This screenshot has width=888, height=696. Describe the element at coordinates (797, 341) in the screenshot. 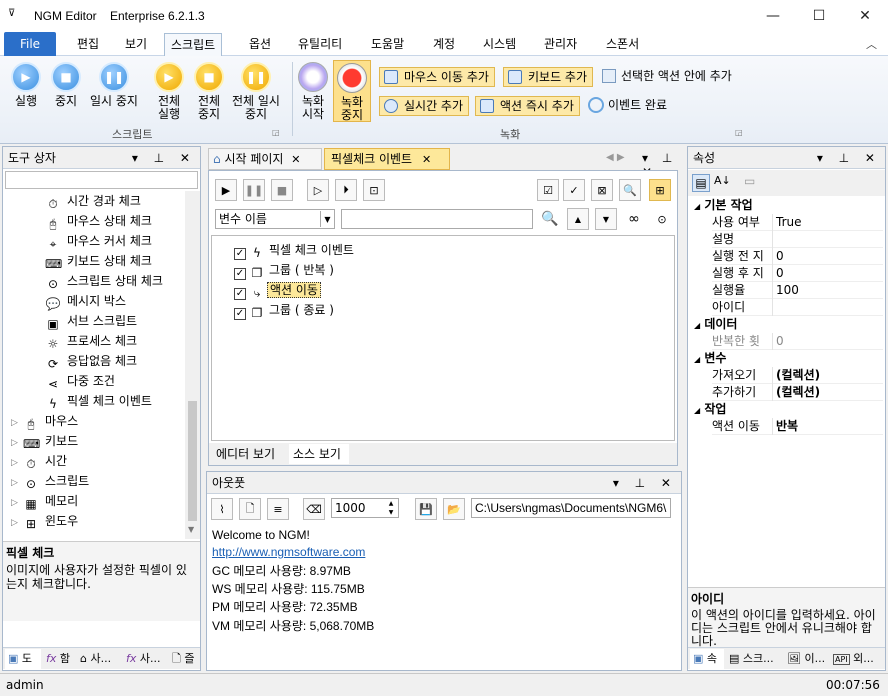

I see `prop-repeat-count: 반복한 횟0` at that location.